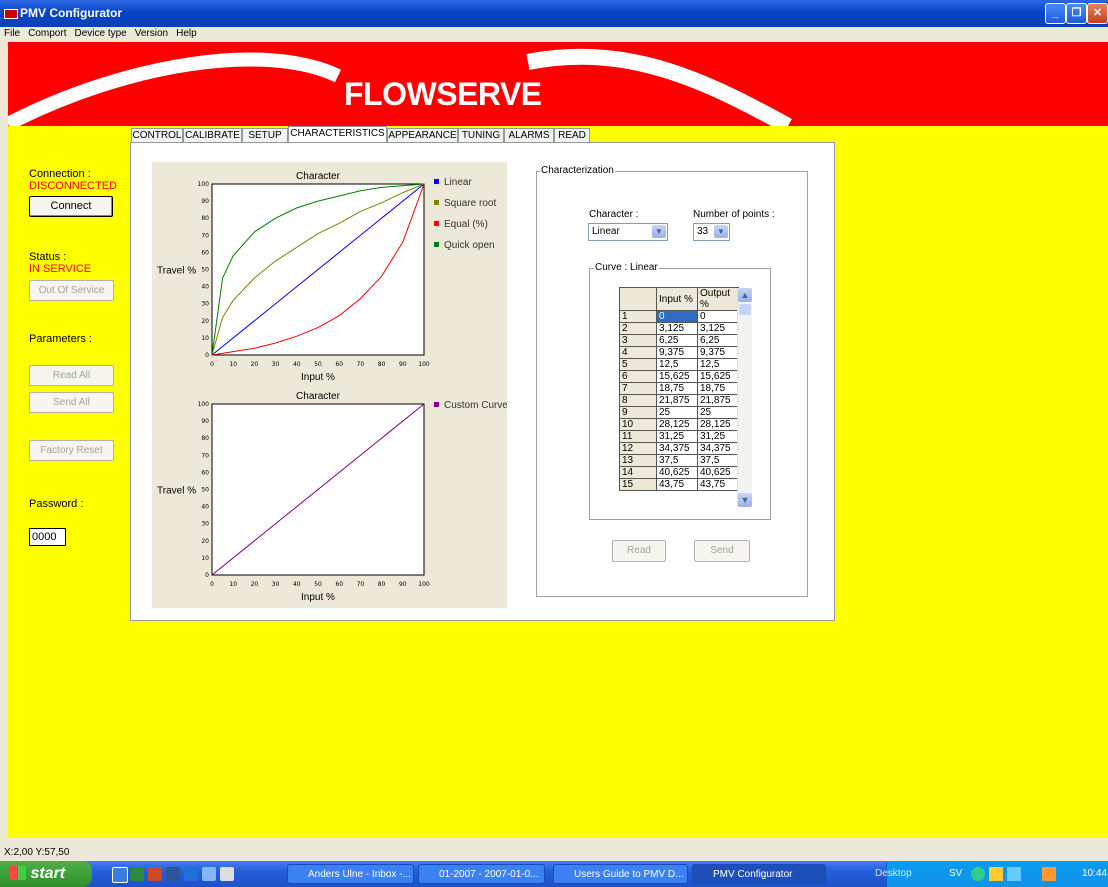  I want to click on output-cell: 21,875, so click(718, 400).